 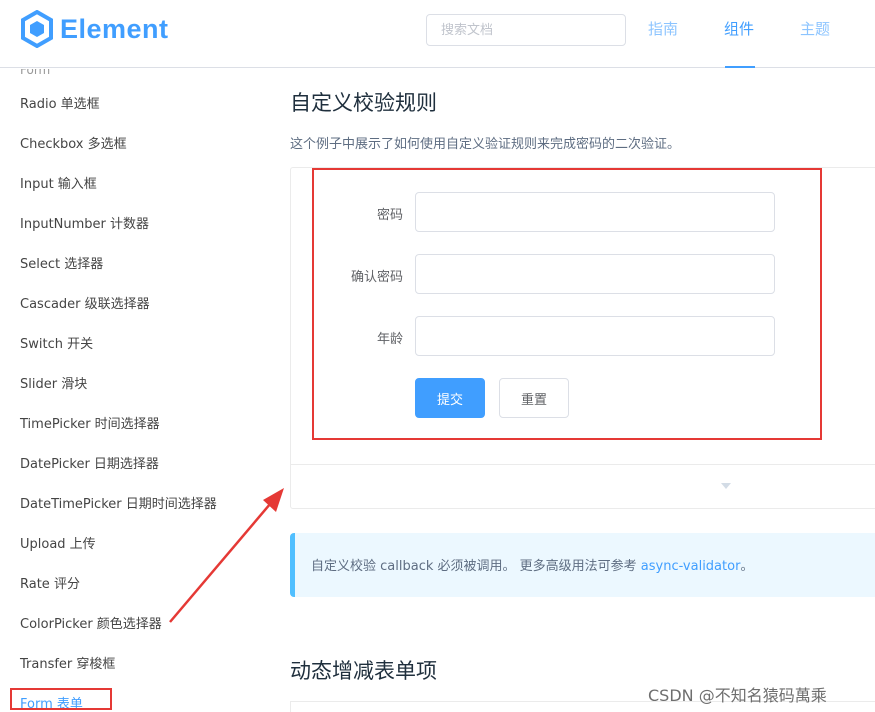 I want to click on csdn-watermark: CSDN @不知名猿码萬乘, so click(x=737, y=695).